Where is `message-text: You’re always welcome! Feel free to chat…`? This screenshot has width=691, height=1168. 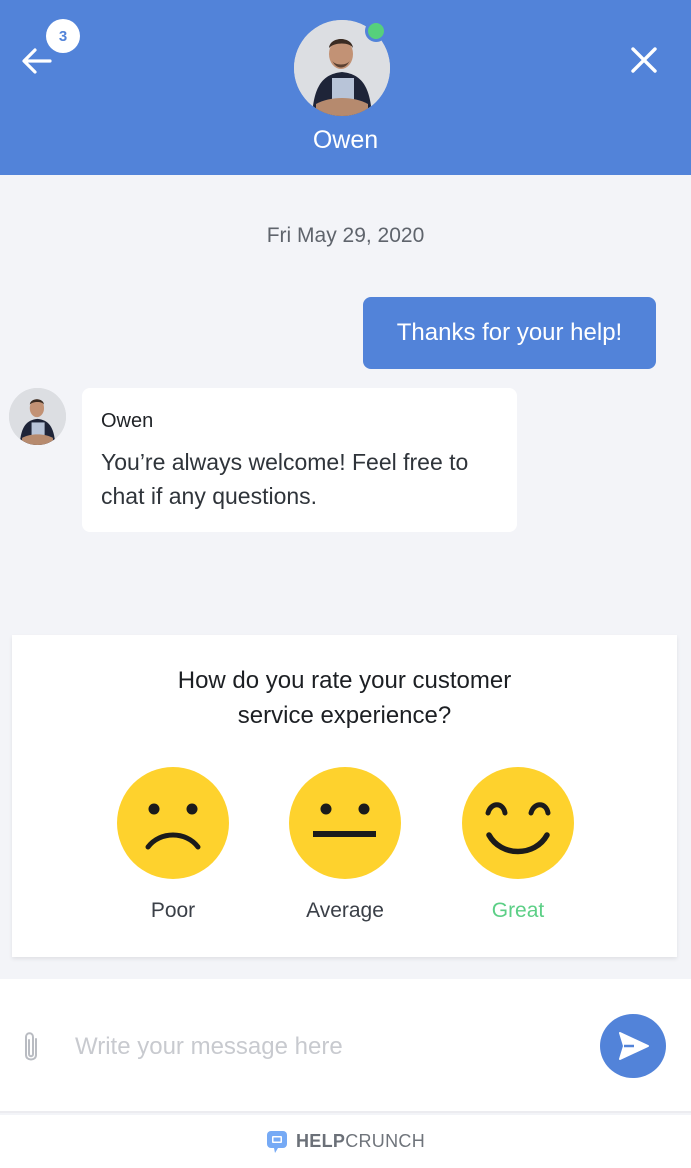 message-text: You’re always welcome! Feel free to chat… is located at coordinates (285, 479).